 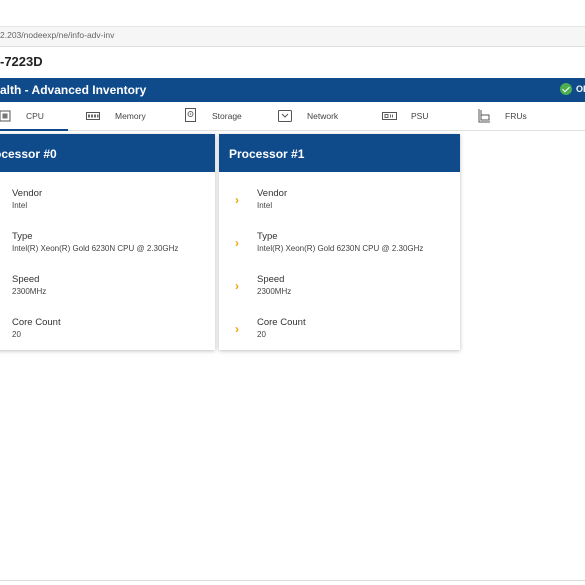 I want to click on tab-memory: Memory, so click(x=120, y=116).